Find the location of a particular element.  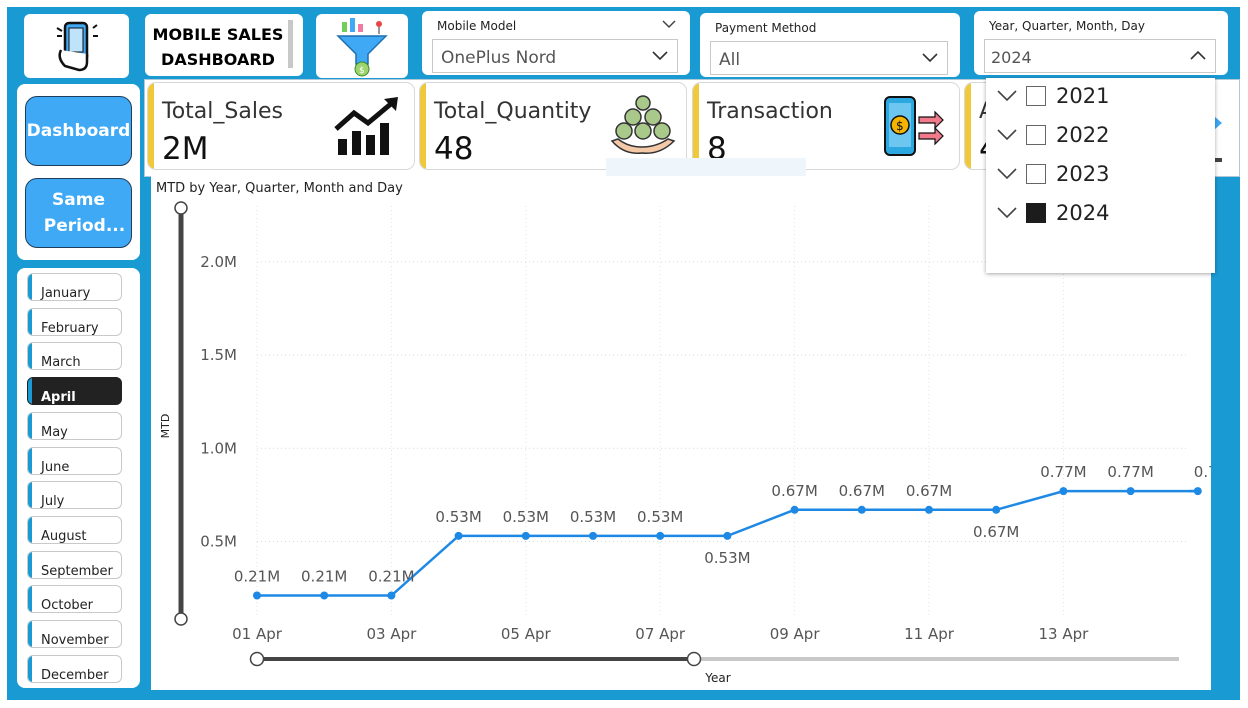

month-item-april: April is located at coordinates (74, 391).